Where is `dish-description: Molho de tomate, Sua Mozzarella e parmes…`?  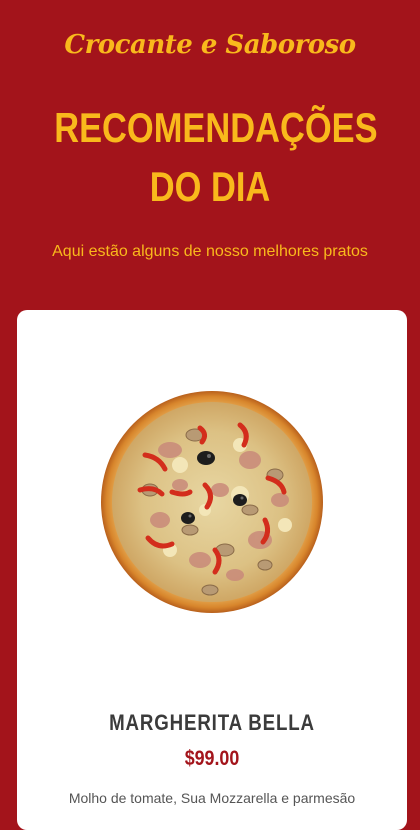 dish-description: Molho de tomate, Sua Mozzarella e parmes… is located at coordinates (212, 798).